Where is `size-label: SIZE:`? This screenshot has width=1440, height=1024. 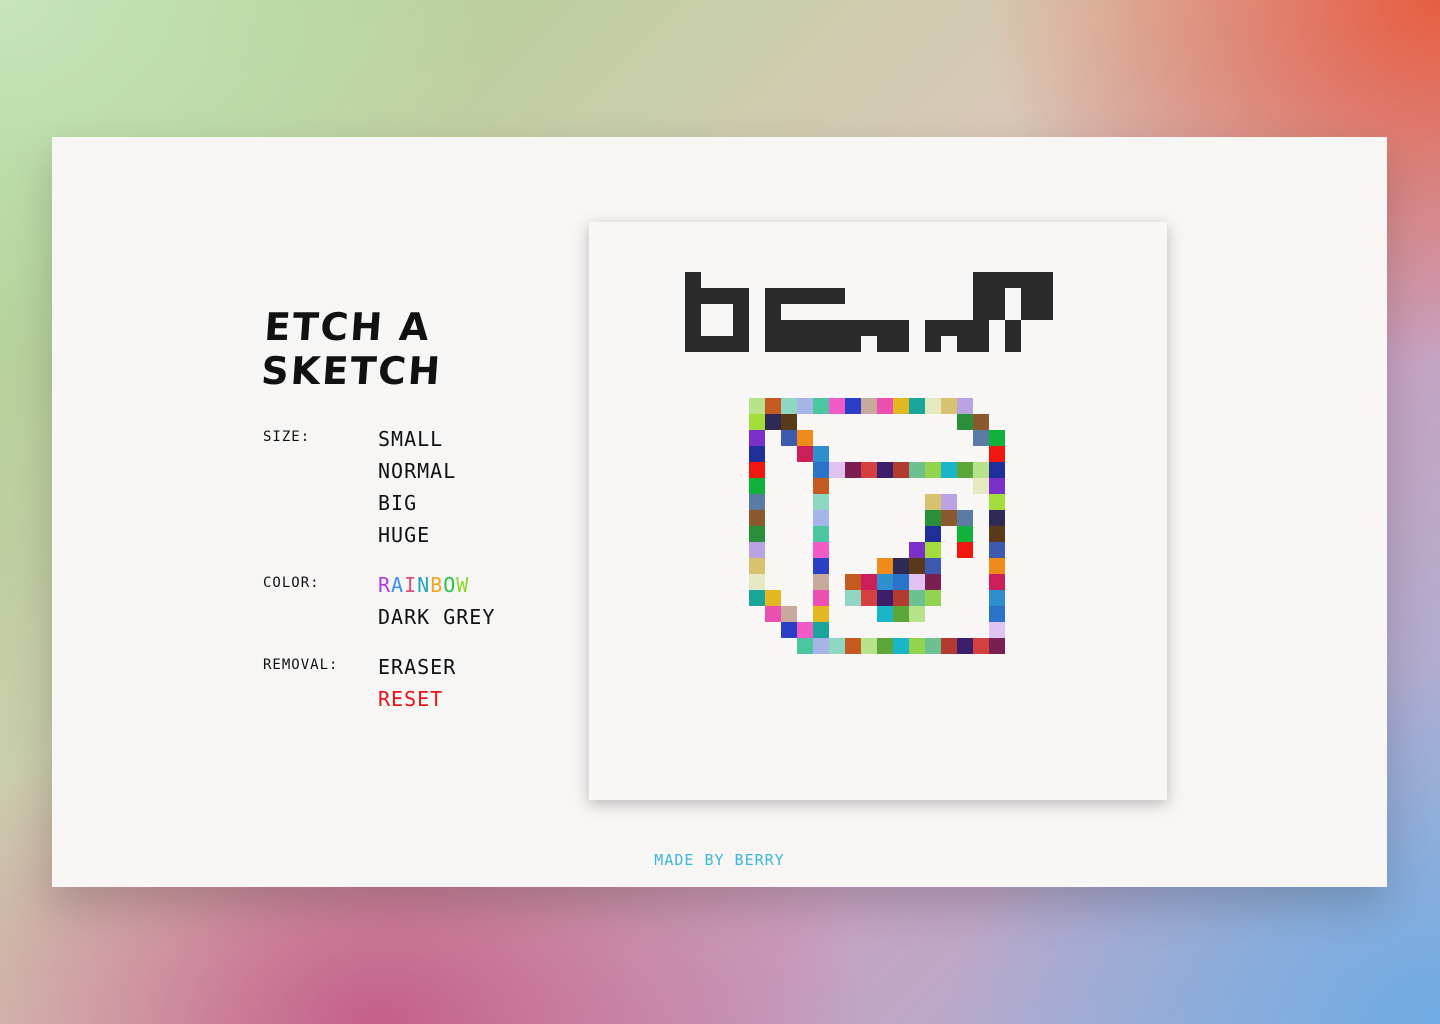
size-label: SIZE: is located at coordinates (287, 437).